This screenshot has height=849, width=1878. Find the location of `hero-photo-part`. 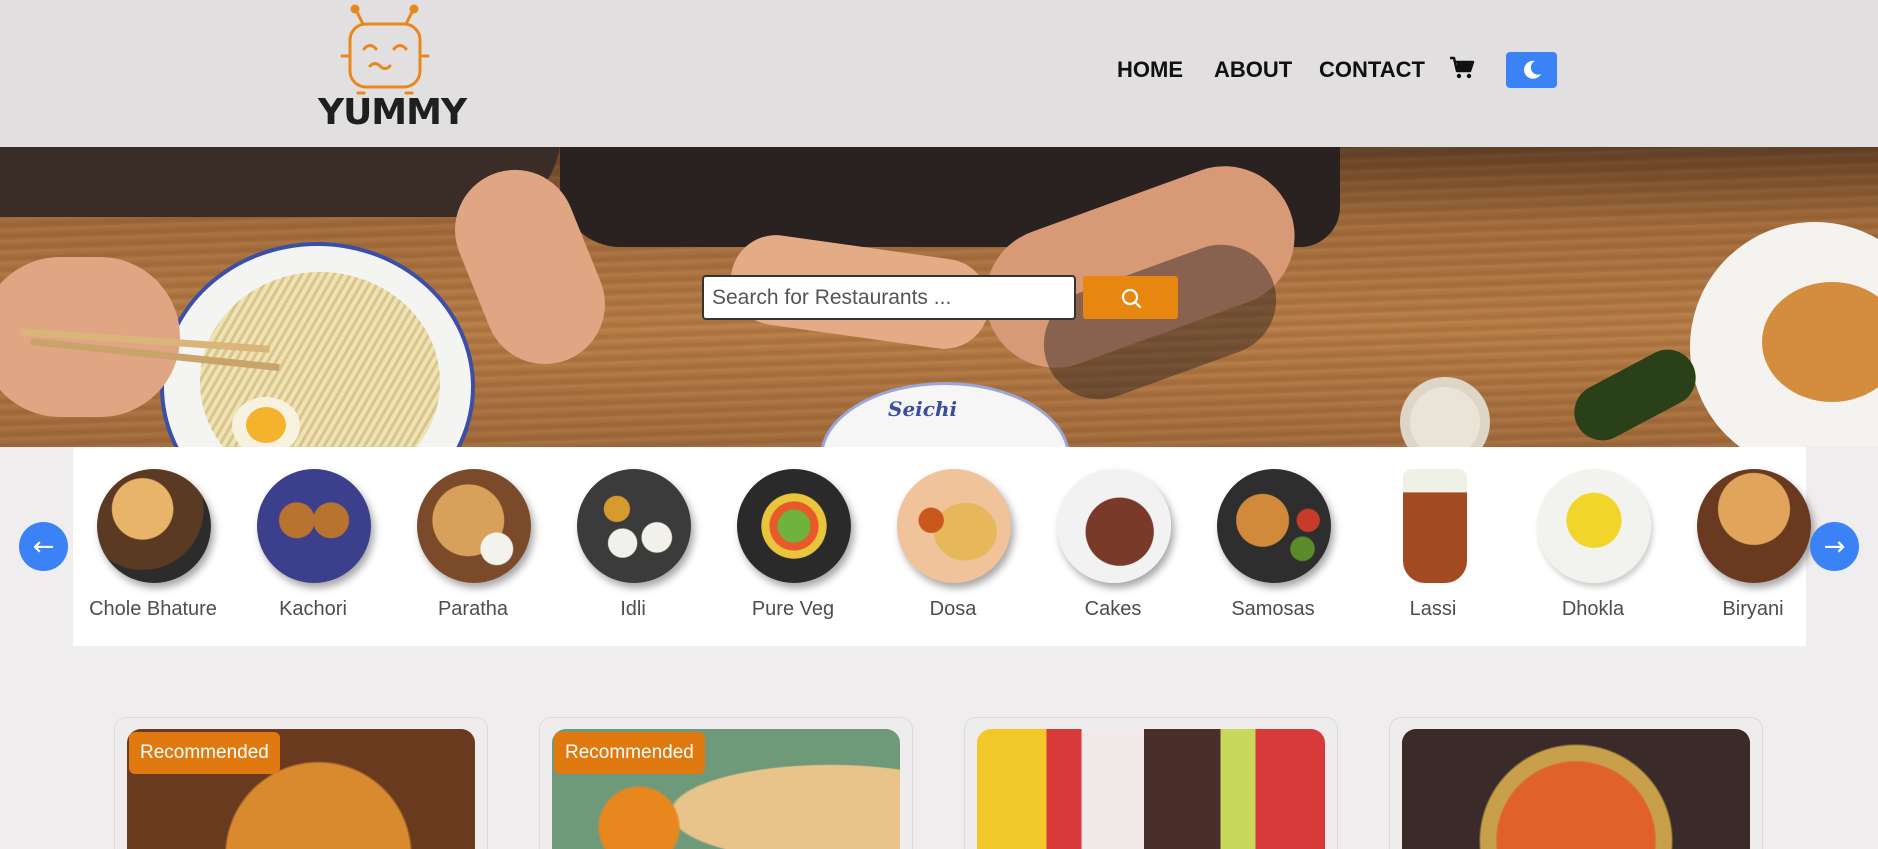

hero-photo-part is located at coordinates (266, 422).